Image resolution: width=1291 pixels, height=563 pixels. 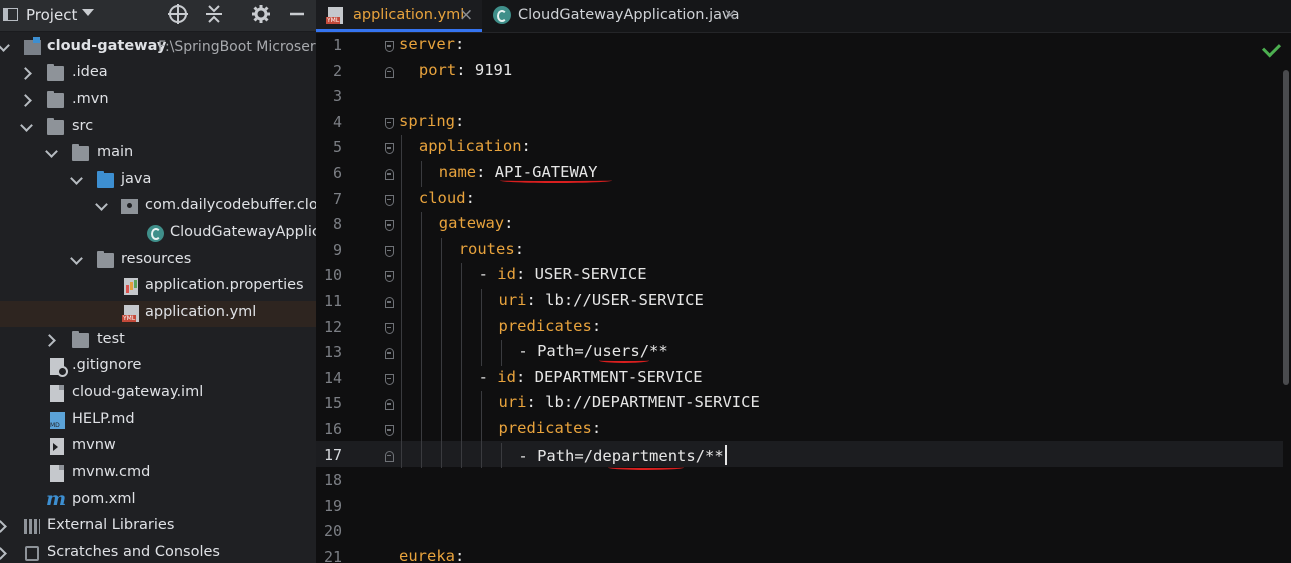 What do you see at coordinates (447, 198) in the screenshot?
I see `code-line: cloud:` at bounding box center [447, 198].